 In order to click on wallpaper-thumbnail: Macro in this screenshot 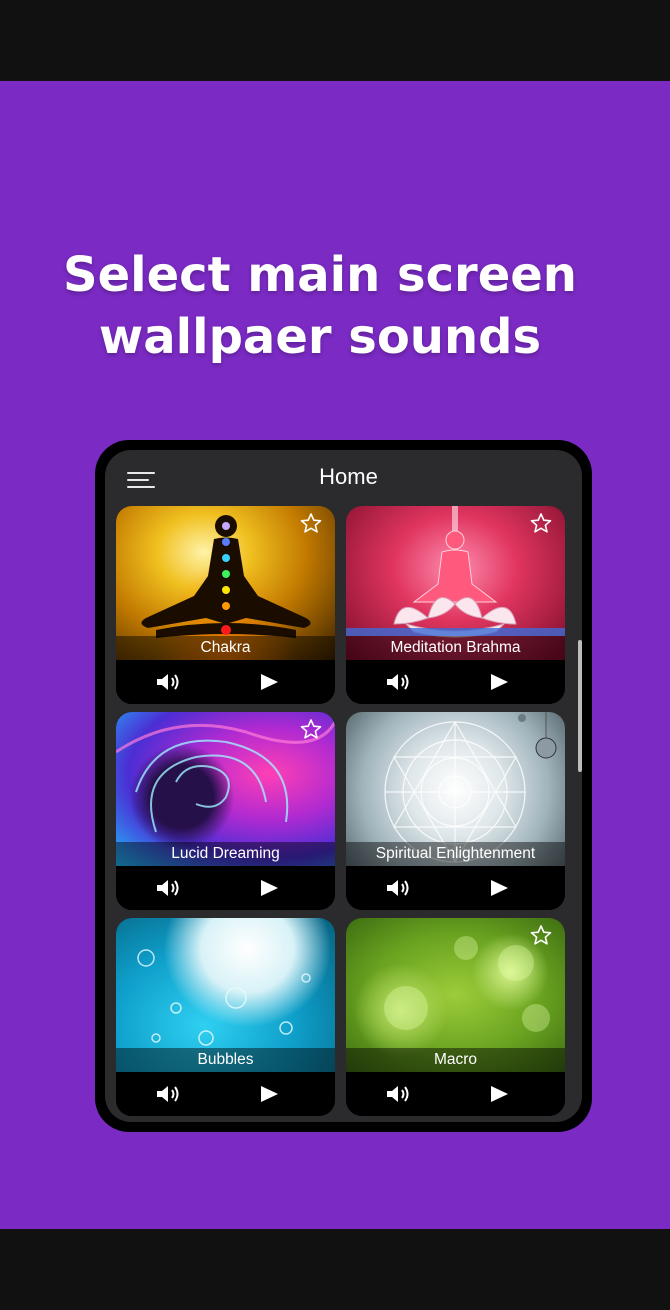, I will do `click(455, 995)`.